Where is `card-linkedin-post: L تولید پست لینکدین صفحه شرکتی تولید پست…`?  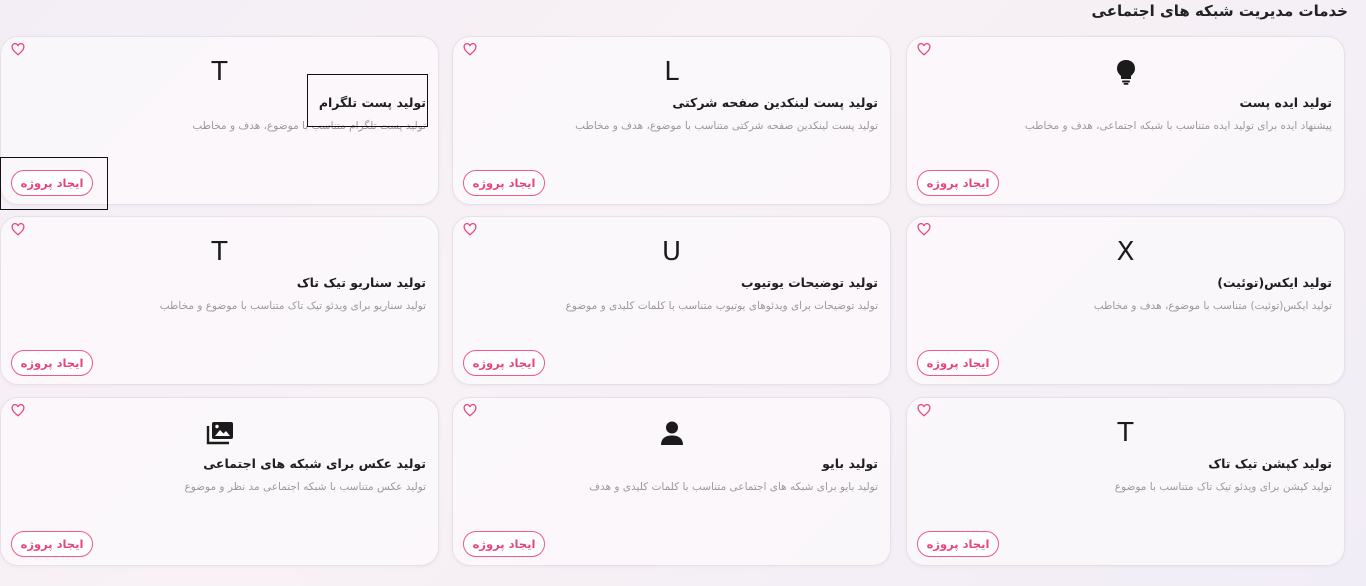
card-linkedin-post: L تولید پست لینکدین صفحه شرکتی تولید پست… is located at coordinates (671, 120).